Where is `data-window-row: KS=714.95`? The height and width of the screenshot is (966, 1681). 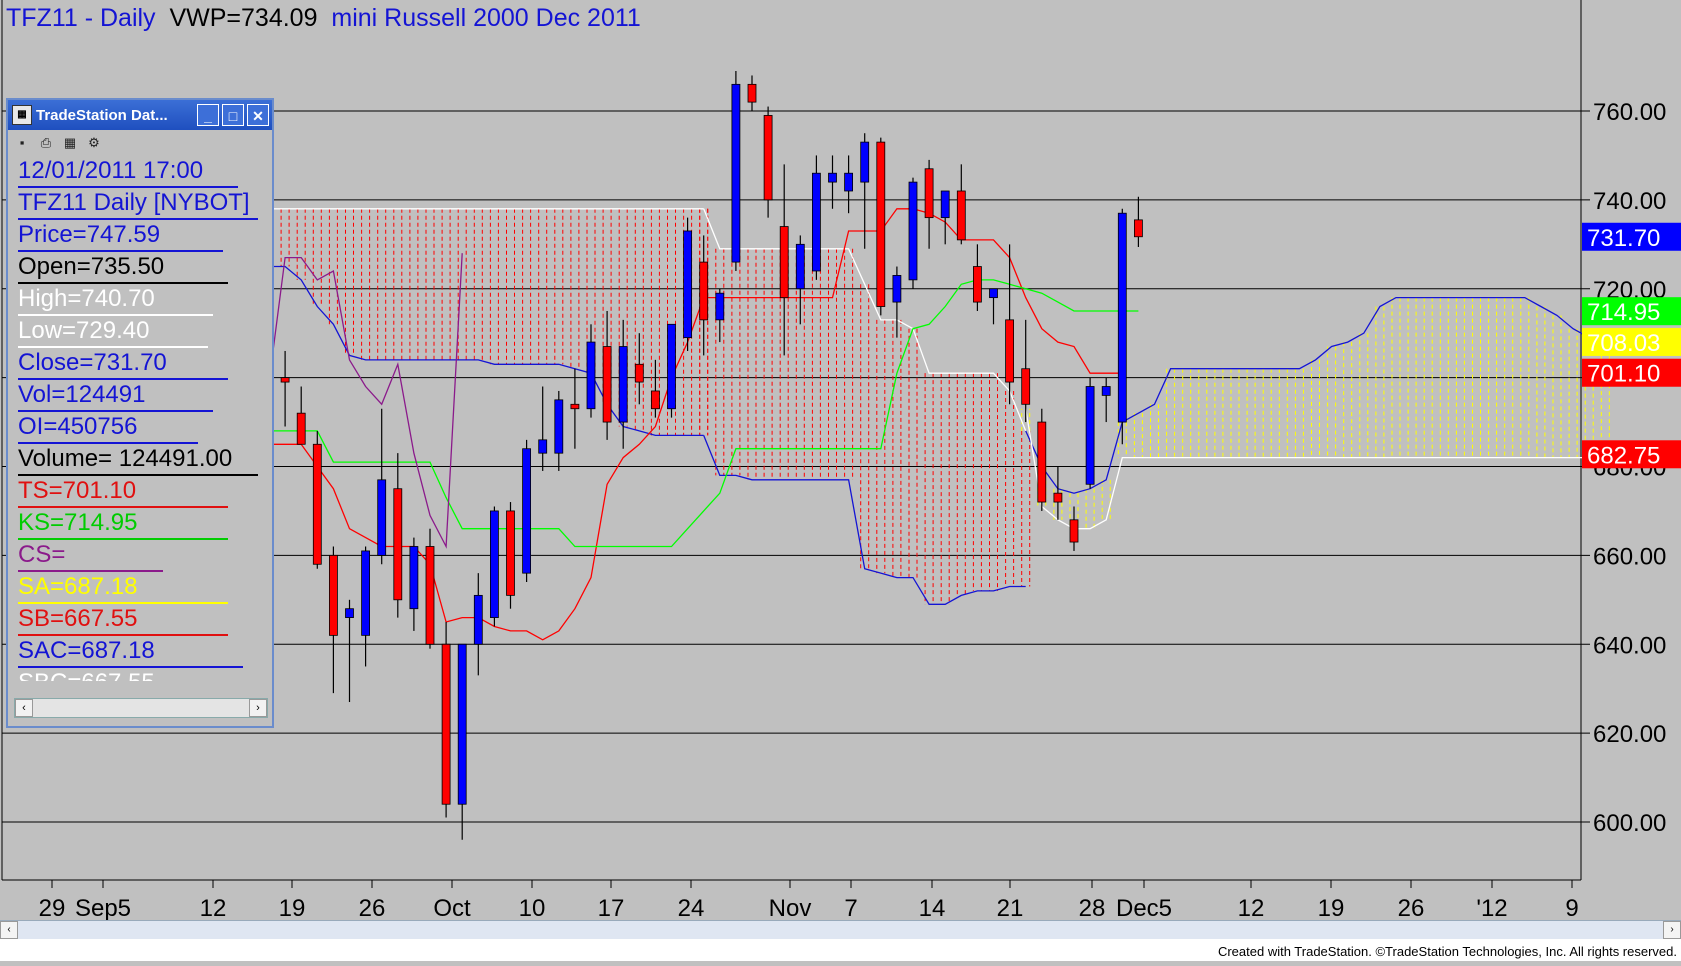
data-window-row: KS=714.95 is located at coordinates (123, 524).